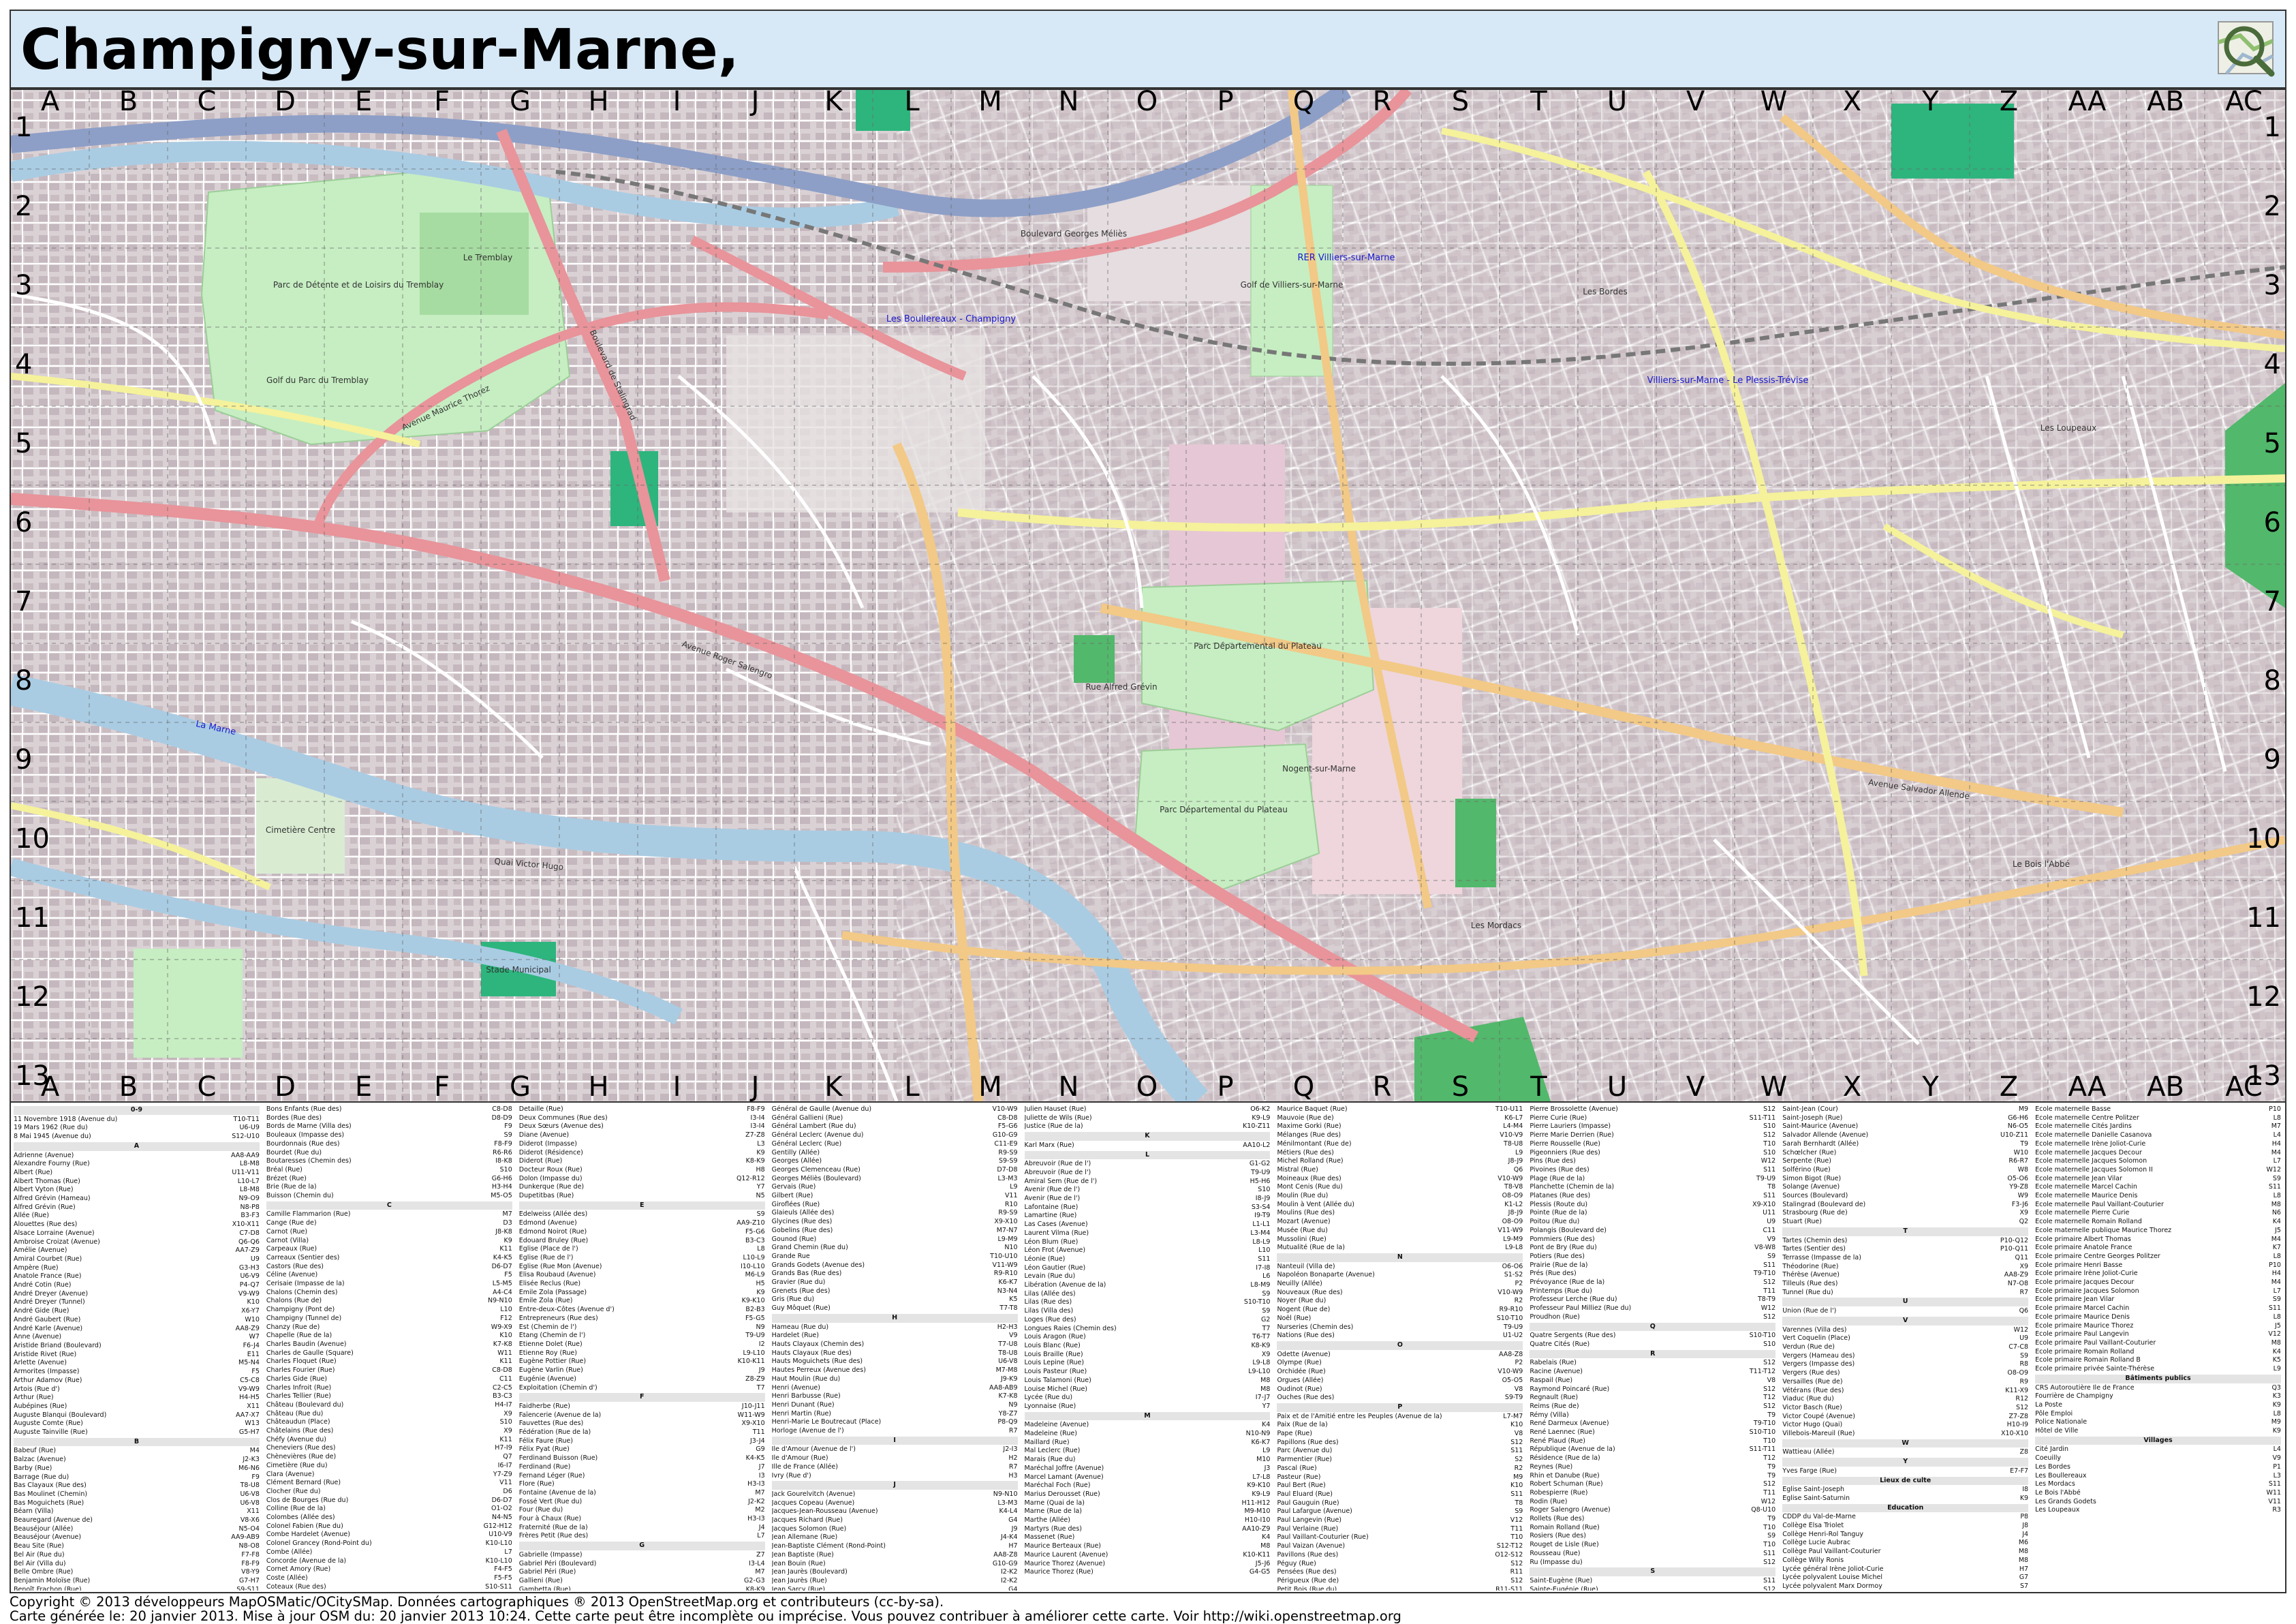 This screenshot has height=1624, width=2296. I want to click on index-entry: Péguy (Rue) S12, so click(1400, 1564).